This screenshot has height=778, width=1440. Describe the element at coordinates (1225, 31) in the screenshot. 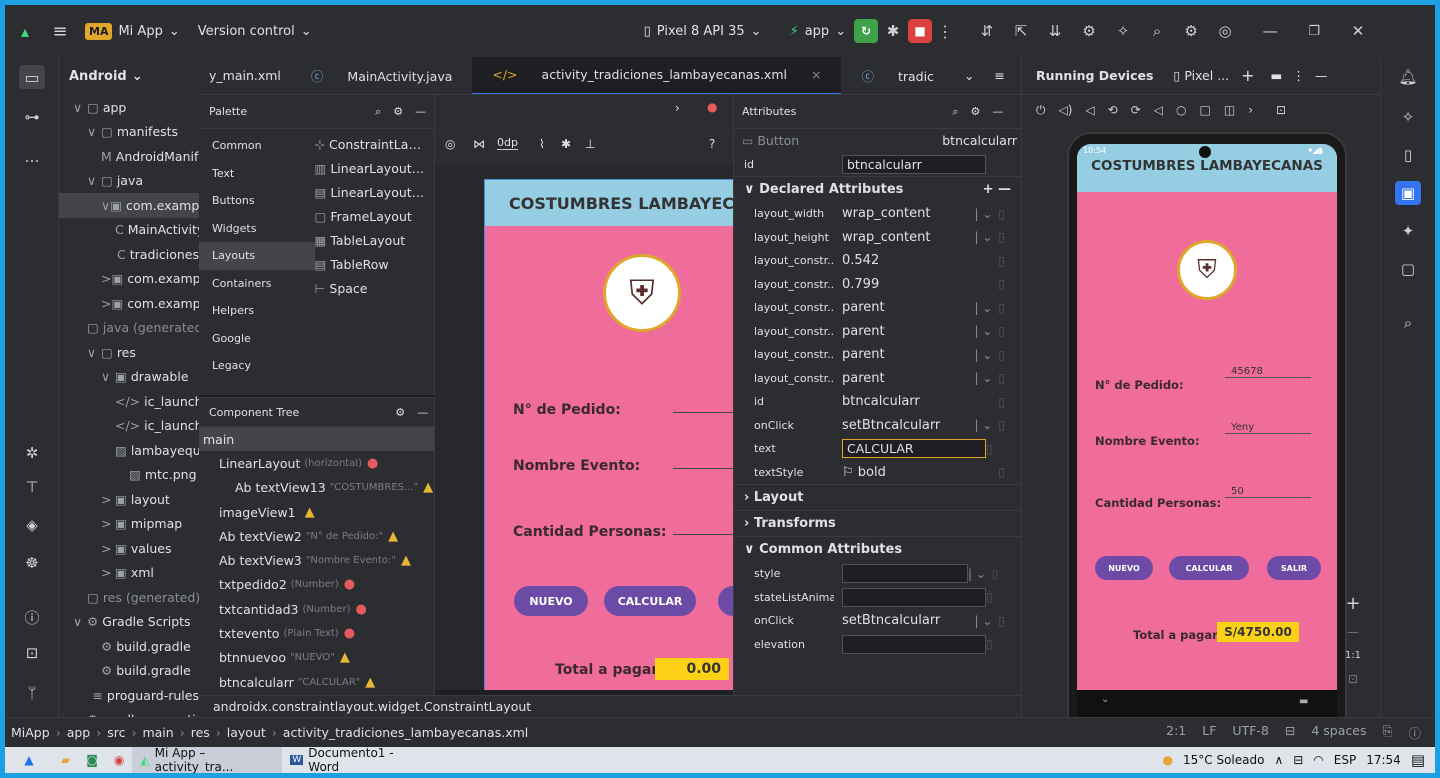

I see `account-icon: ◎` at that location.